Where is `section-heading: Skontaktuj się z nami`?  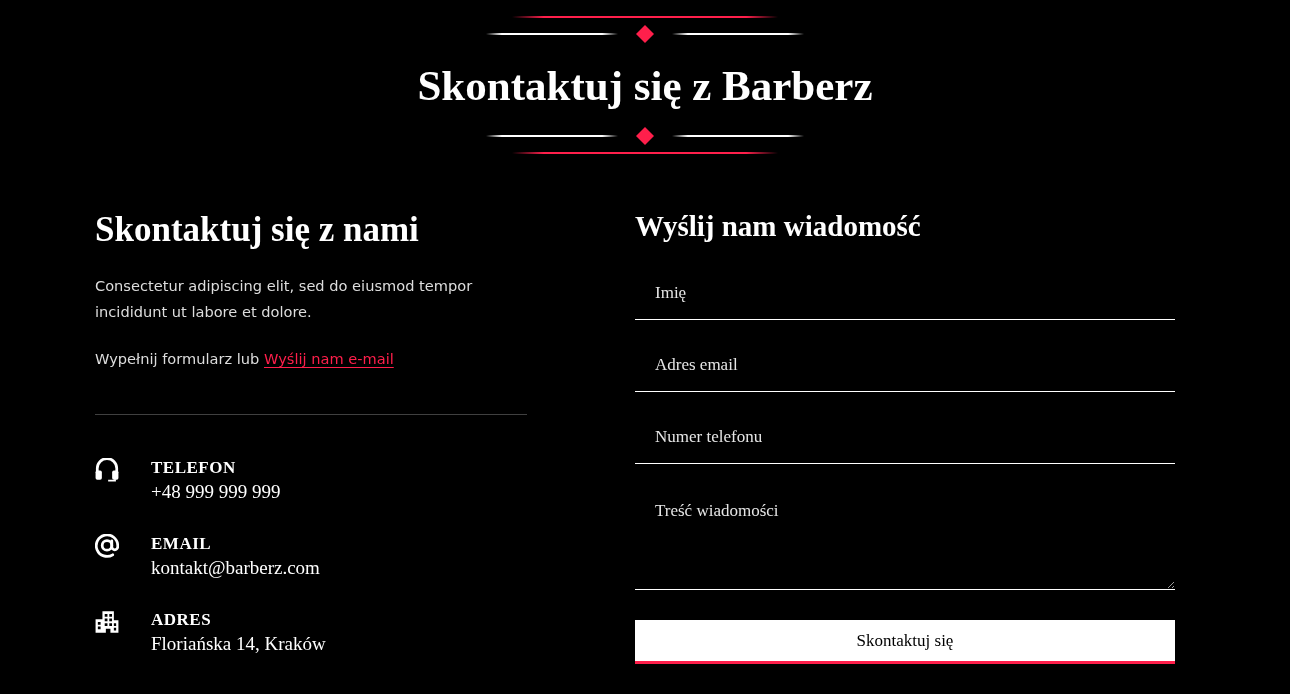
section-heading: Skontaktuj się z nami is located at coordinates (257, 229).